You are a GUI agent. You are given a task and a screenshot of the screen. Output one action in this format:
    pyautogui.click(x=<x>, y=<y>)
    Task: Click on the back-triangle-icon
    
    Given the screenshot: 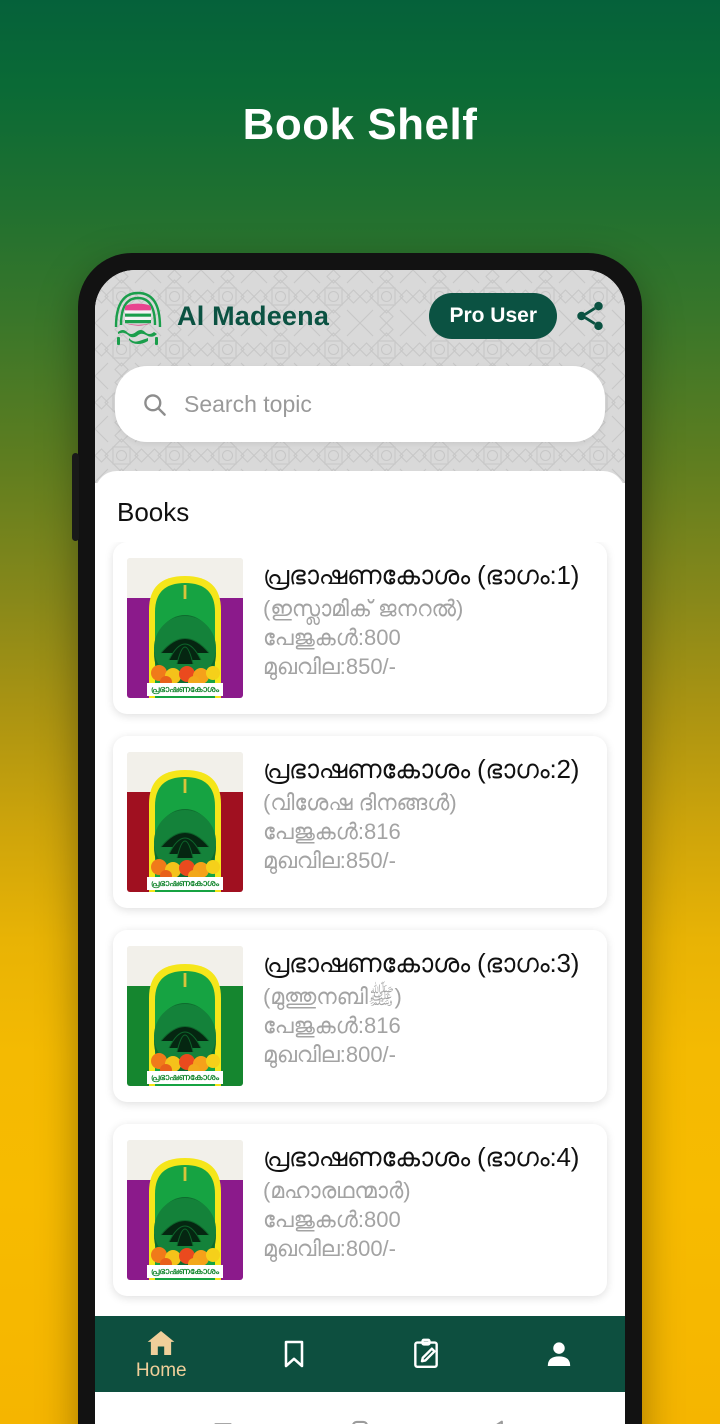 What is the action you would take?
    pyautogui.click(x=497, y=1420)
    